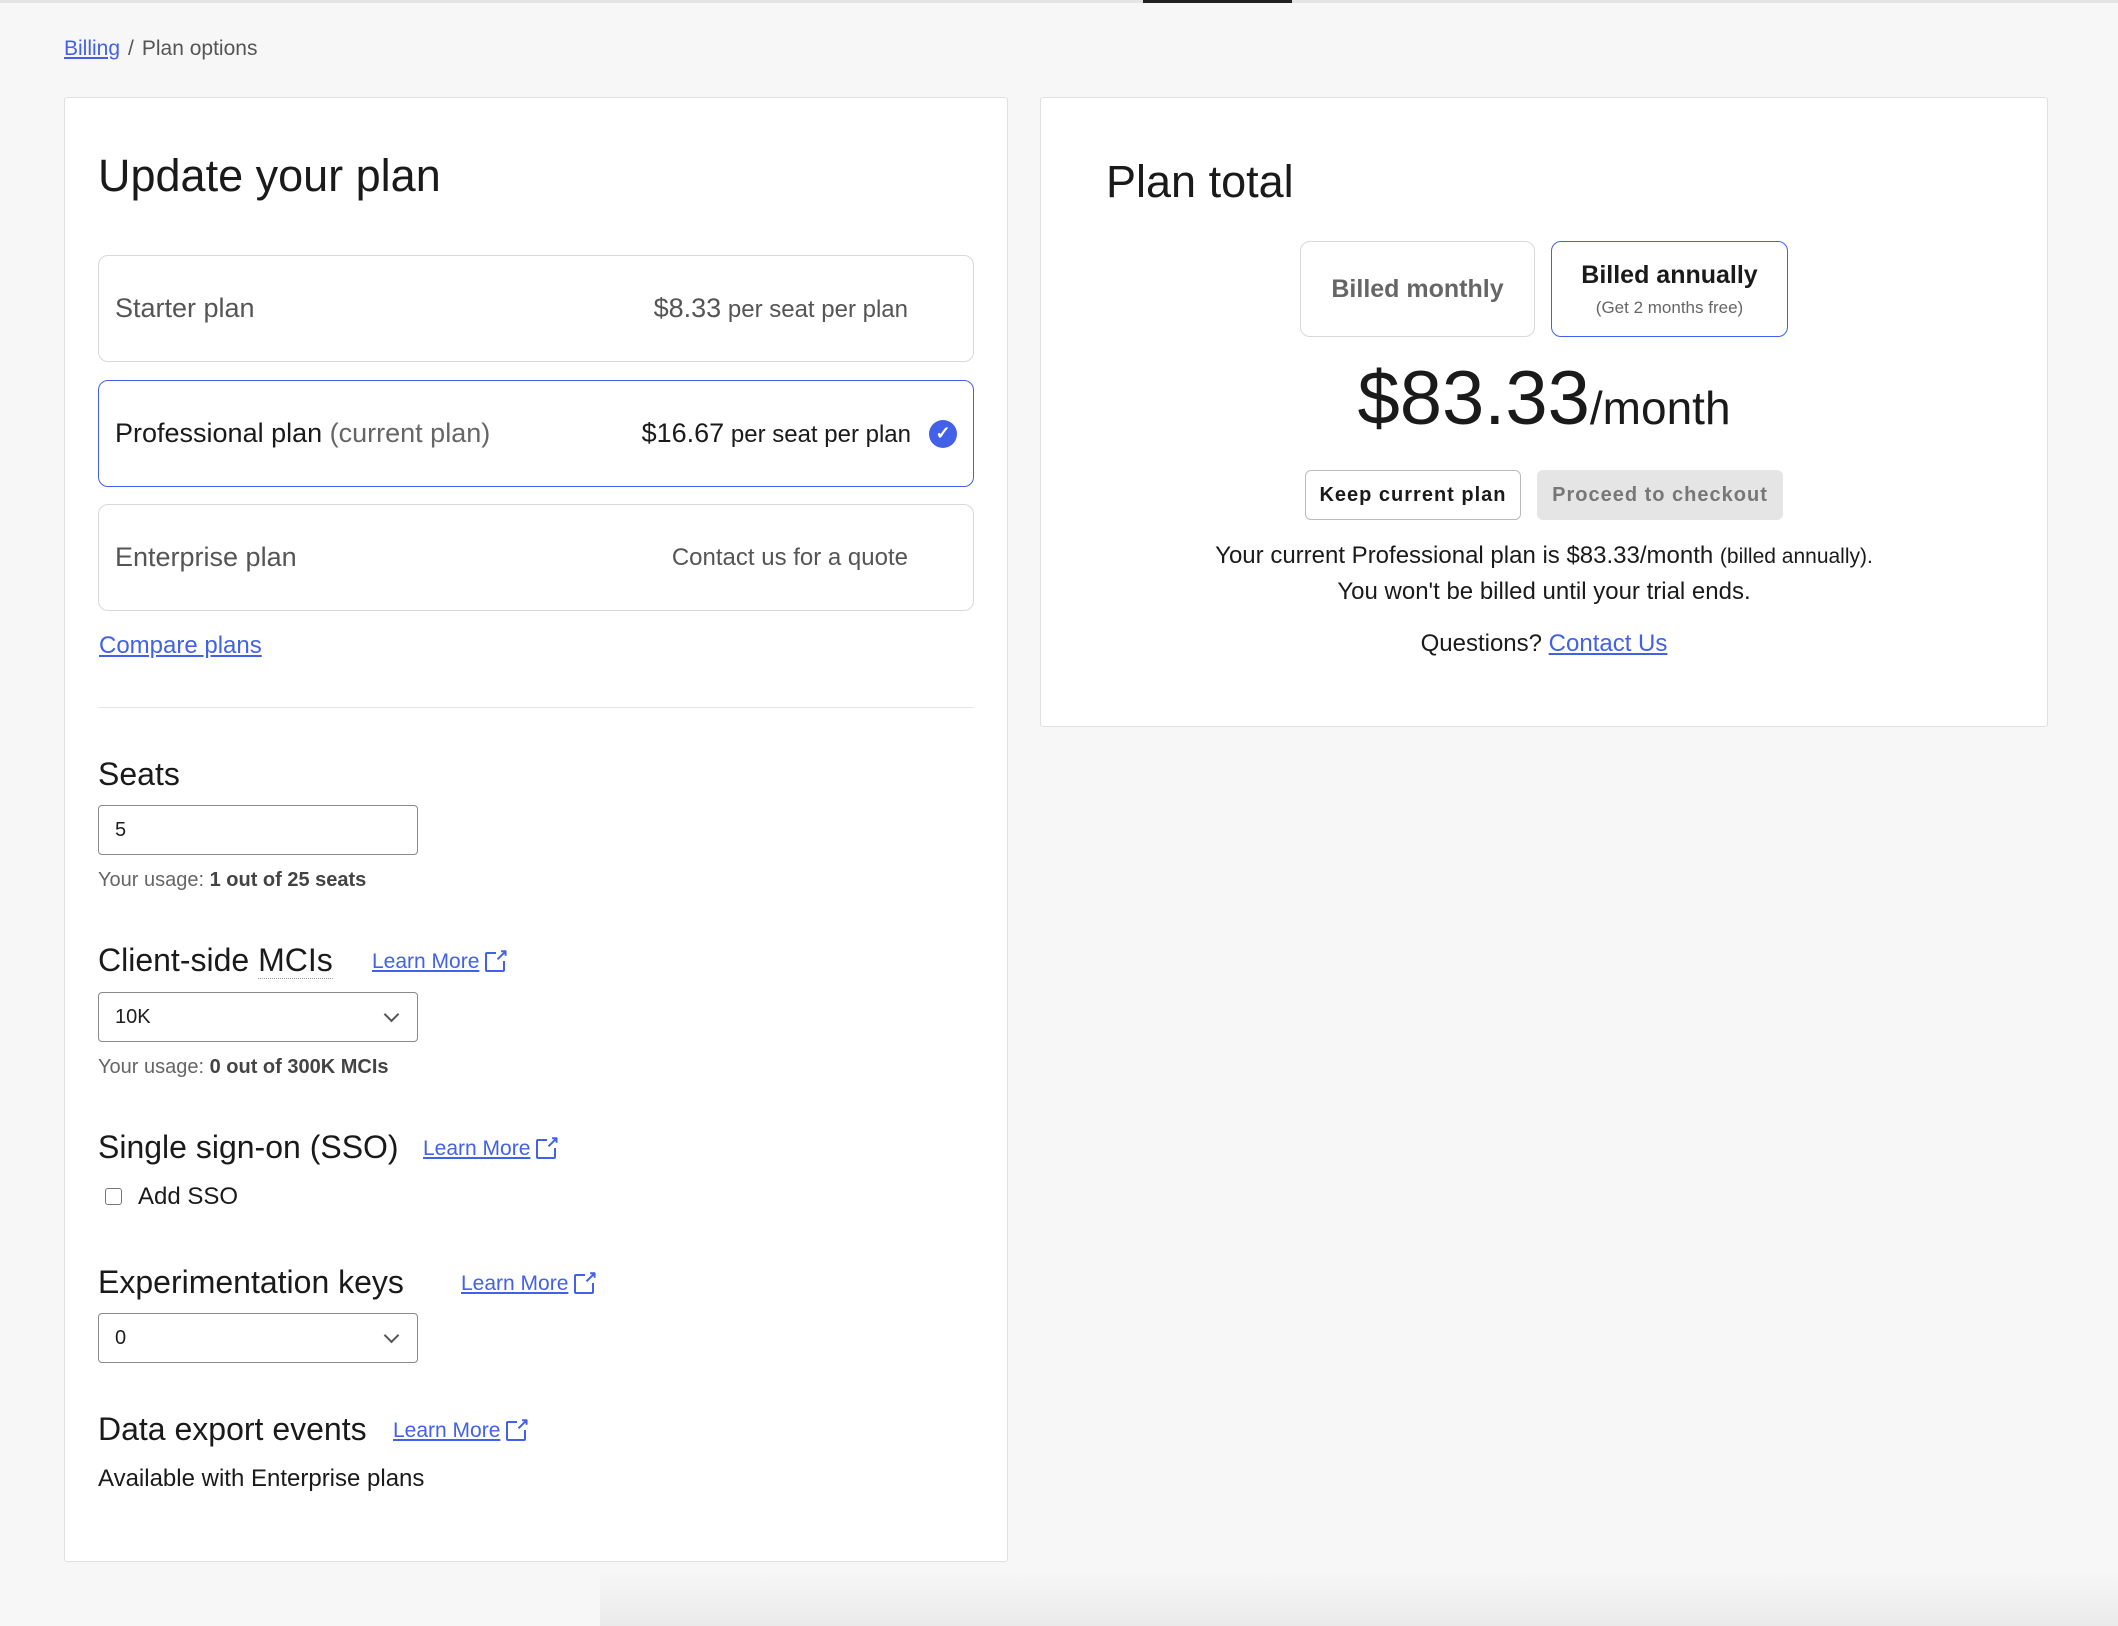  What do you see at coordinates (185, 308) in the screenshot?
I see `plan-name: Starter plan` at bounding box center [185, 308].